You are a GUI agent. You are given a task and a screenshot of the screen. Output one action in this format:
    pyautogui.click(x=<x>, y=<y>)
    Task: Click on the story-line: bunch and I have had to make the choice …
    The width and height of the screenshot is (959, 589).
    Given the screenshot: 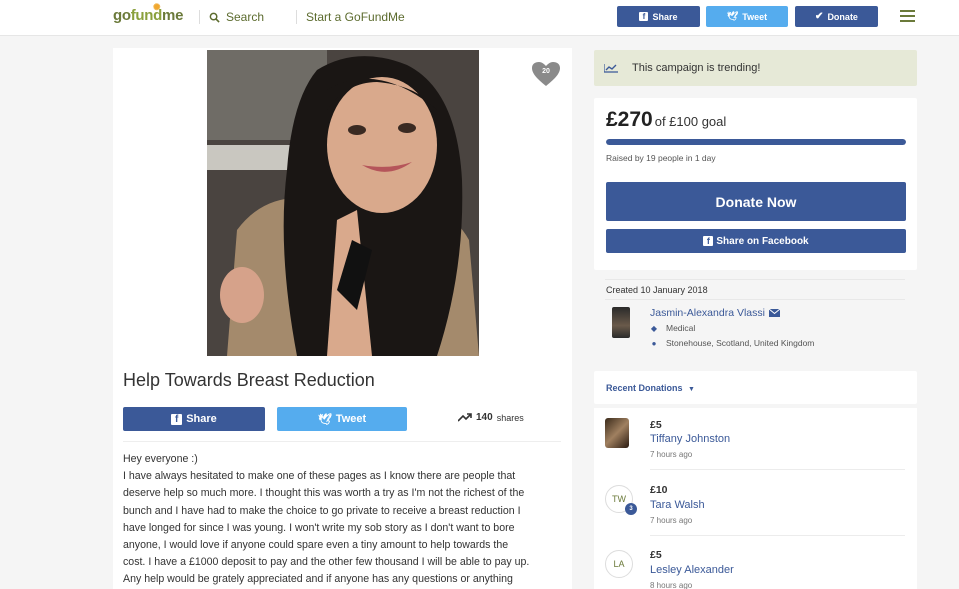 What is the action you would take?
    pyautogui.click(x=322, y=510)
    